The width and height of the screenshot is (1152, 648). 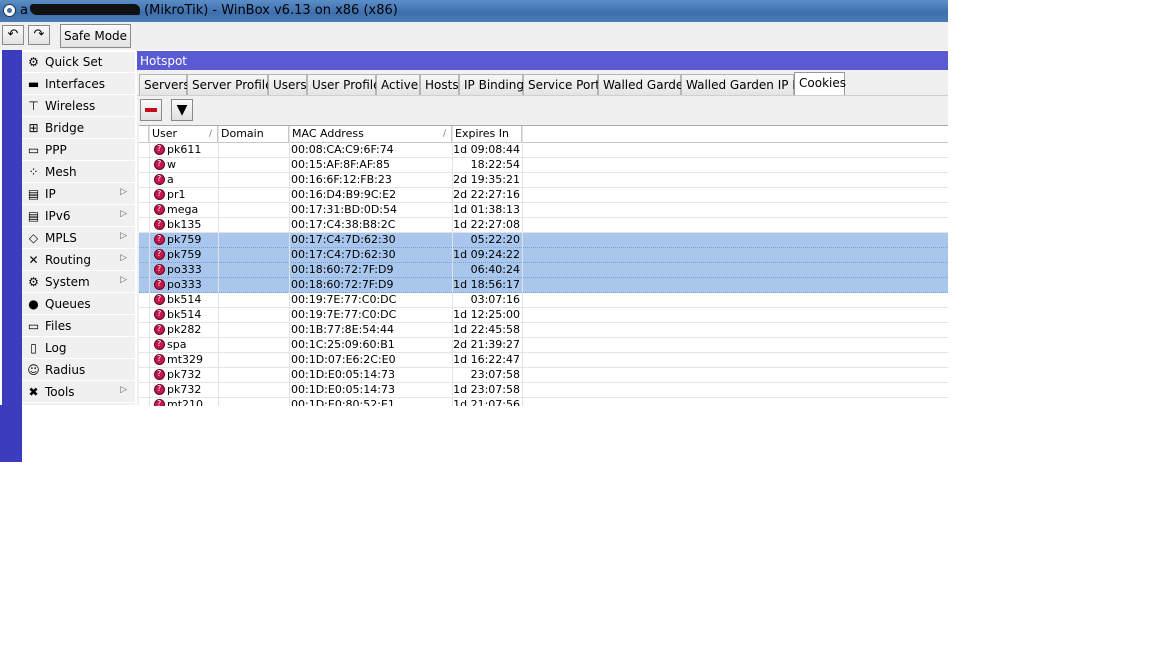 I want to click on menu-item-ipv6: ▤ IPv6 ▷, so click(x=78, y=216).